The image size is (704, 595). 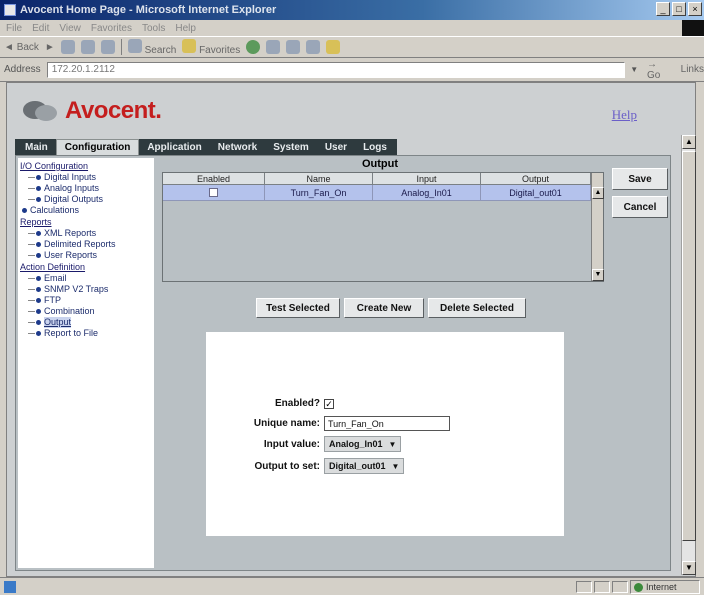 I want to click on page-scrollbar: ▲ ▼, so click(x=688, y=355).